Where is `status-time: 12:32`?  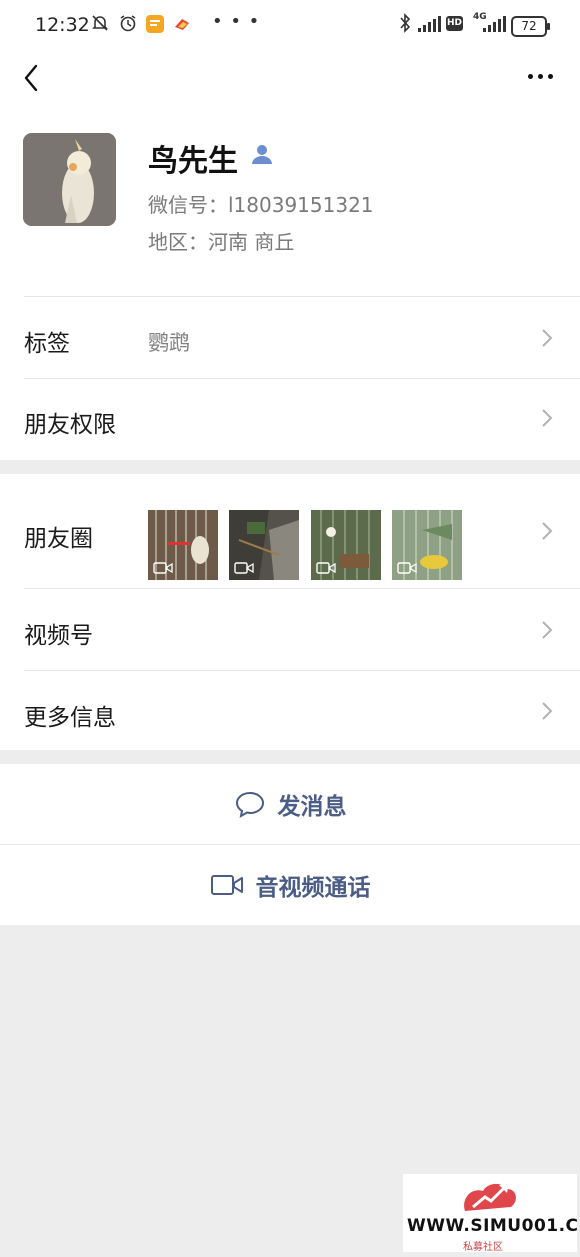 status-time: 12:32 is located at coordinates (62, 25).